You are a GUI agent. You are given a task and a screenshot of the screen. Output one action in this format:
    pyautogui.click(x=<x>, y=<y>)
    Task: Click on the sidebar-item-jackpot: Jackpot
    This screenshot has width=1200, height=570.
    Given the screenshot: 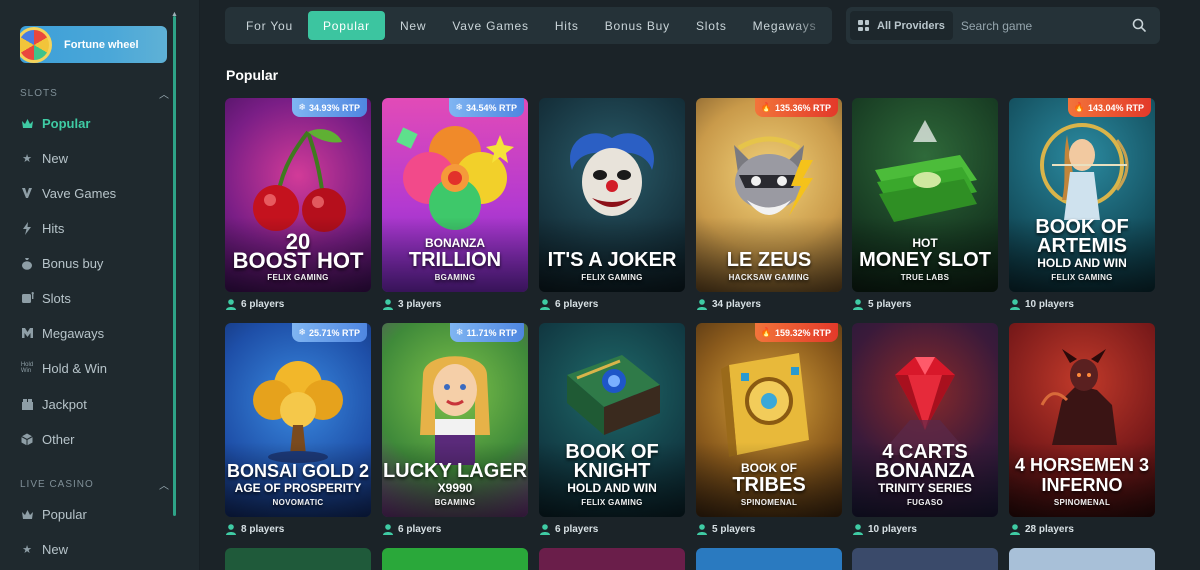 What is the action you would take?
    pyautogui.click(x=95, y=404)
    